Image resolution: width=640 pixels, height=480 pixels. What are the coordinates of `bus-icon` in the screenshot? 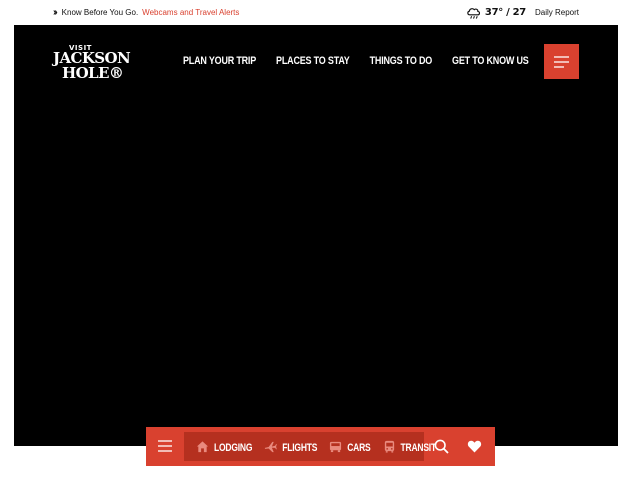 It's located at (389, 446).